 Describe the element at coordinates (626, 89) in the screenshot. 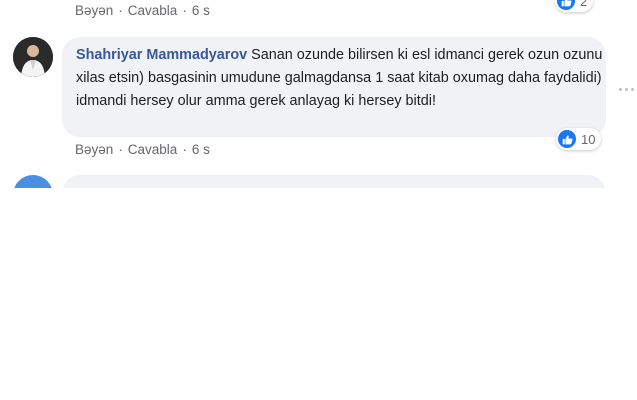

I see `more-options-icon` at that location.